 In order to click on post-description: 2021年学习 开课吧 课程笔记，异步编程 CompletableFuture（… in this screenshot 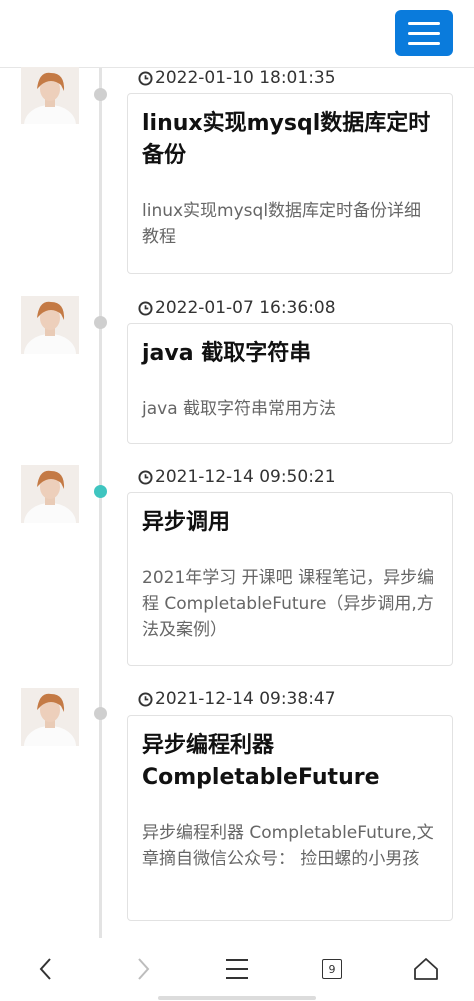, I will do `click(288, 604)`.